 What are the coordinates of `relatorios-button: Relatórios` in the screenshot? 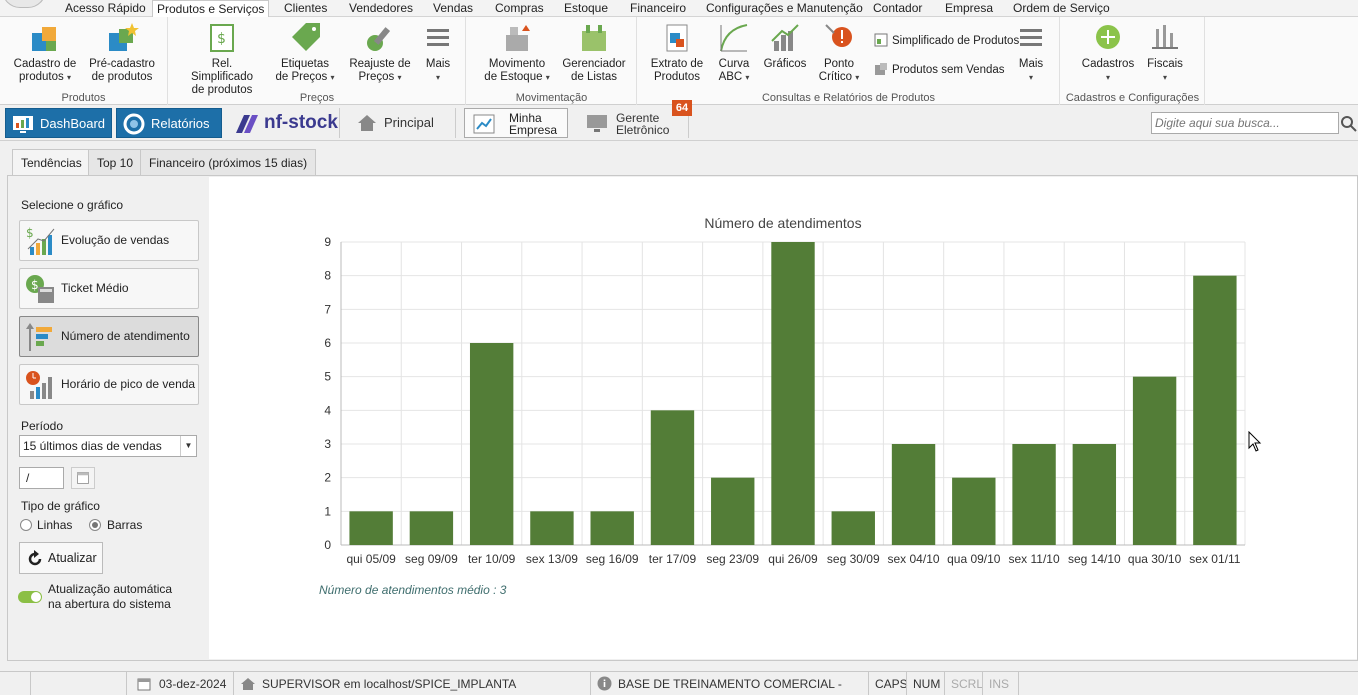 It's located at (169, 123).